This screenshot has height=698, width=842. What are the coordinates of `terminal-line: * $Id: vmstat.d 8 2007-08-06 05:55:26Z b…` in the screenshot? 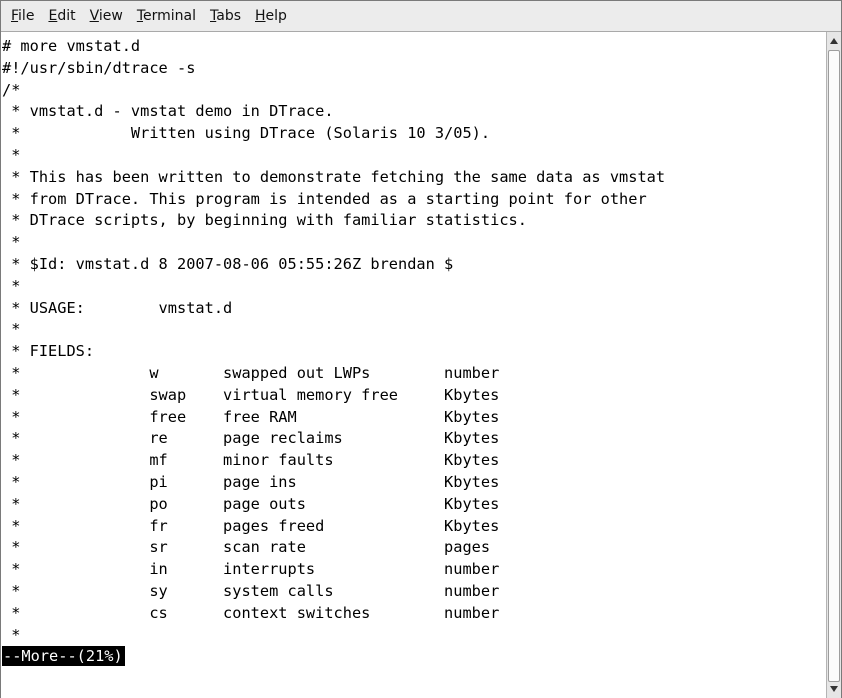 It's located at (228, 263).